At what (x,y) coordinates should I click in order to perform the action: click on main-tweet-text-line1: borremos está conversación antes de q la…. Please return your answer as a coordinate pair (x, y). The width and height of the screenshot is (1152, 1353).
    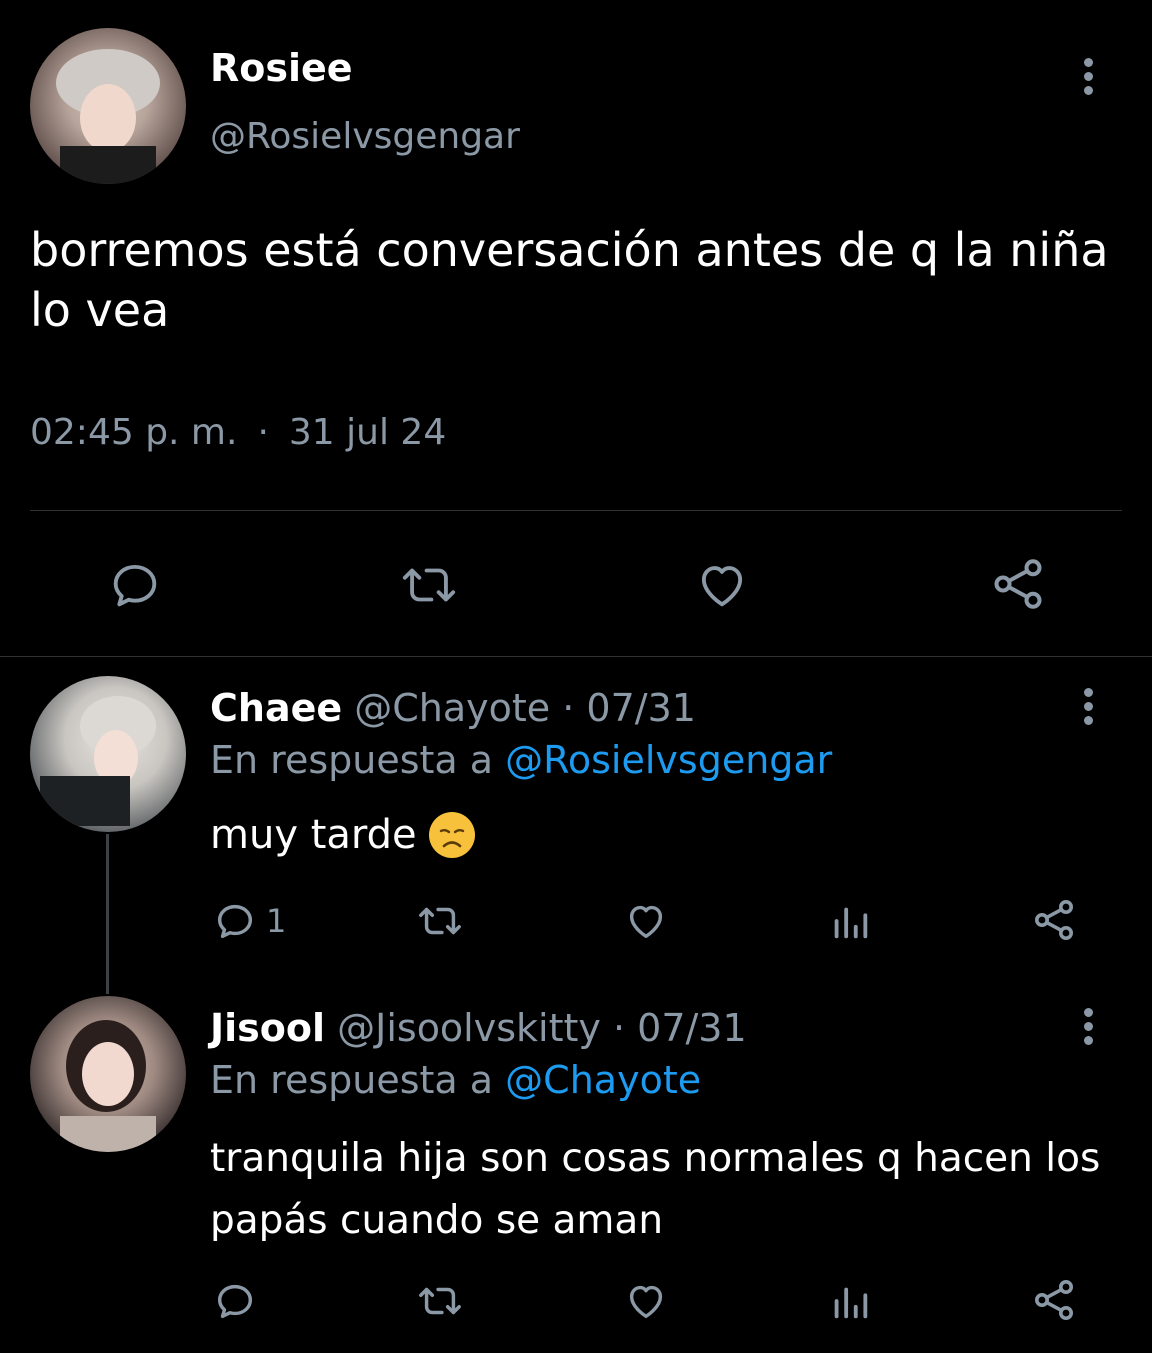
    Looking at the image, I should click on (569, 250).